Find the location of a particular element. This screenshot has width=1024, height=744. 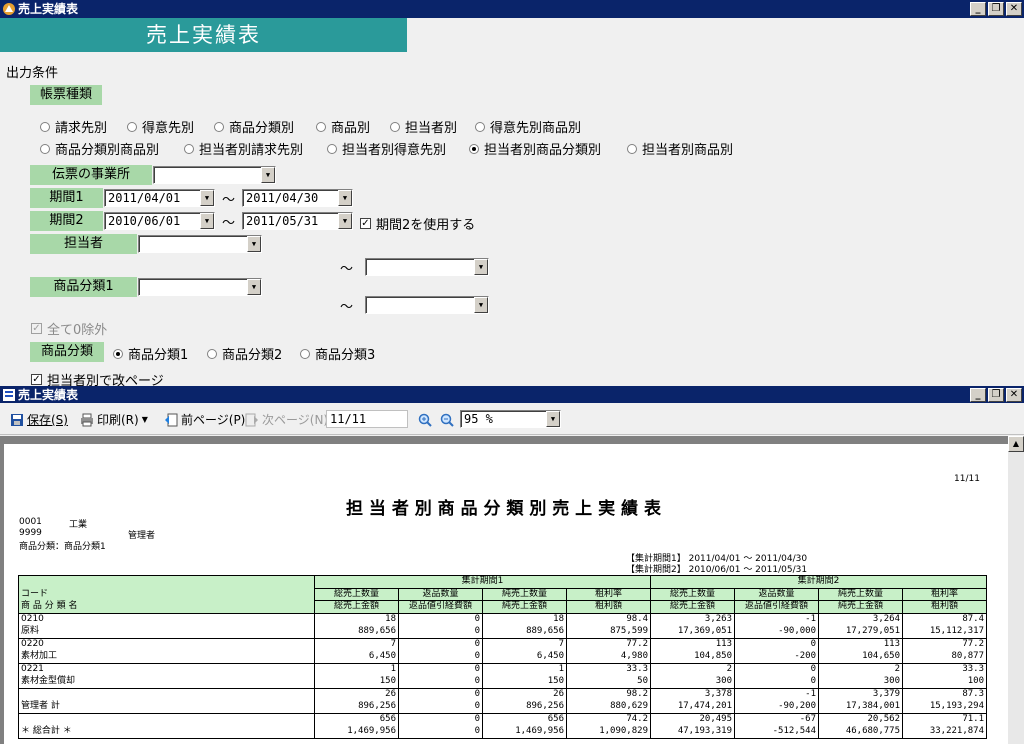

print-button: 印刷(R) ▼ is located at coordinates (114, 419).